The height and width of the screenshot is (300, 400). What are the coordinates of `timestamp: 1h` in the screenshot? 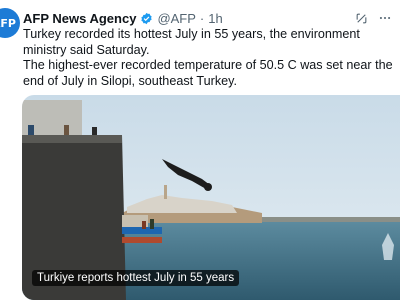 It's located at (215, 18).